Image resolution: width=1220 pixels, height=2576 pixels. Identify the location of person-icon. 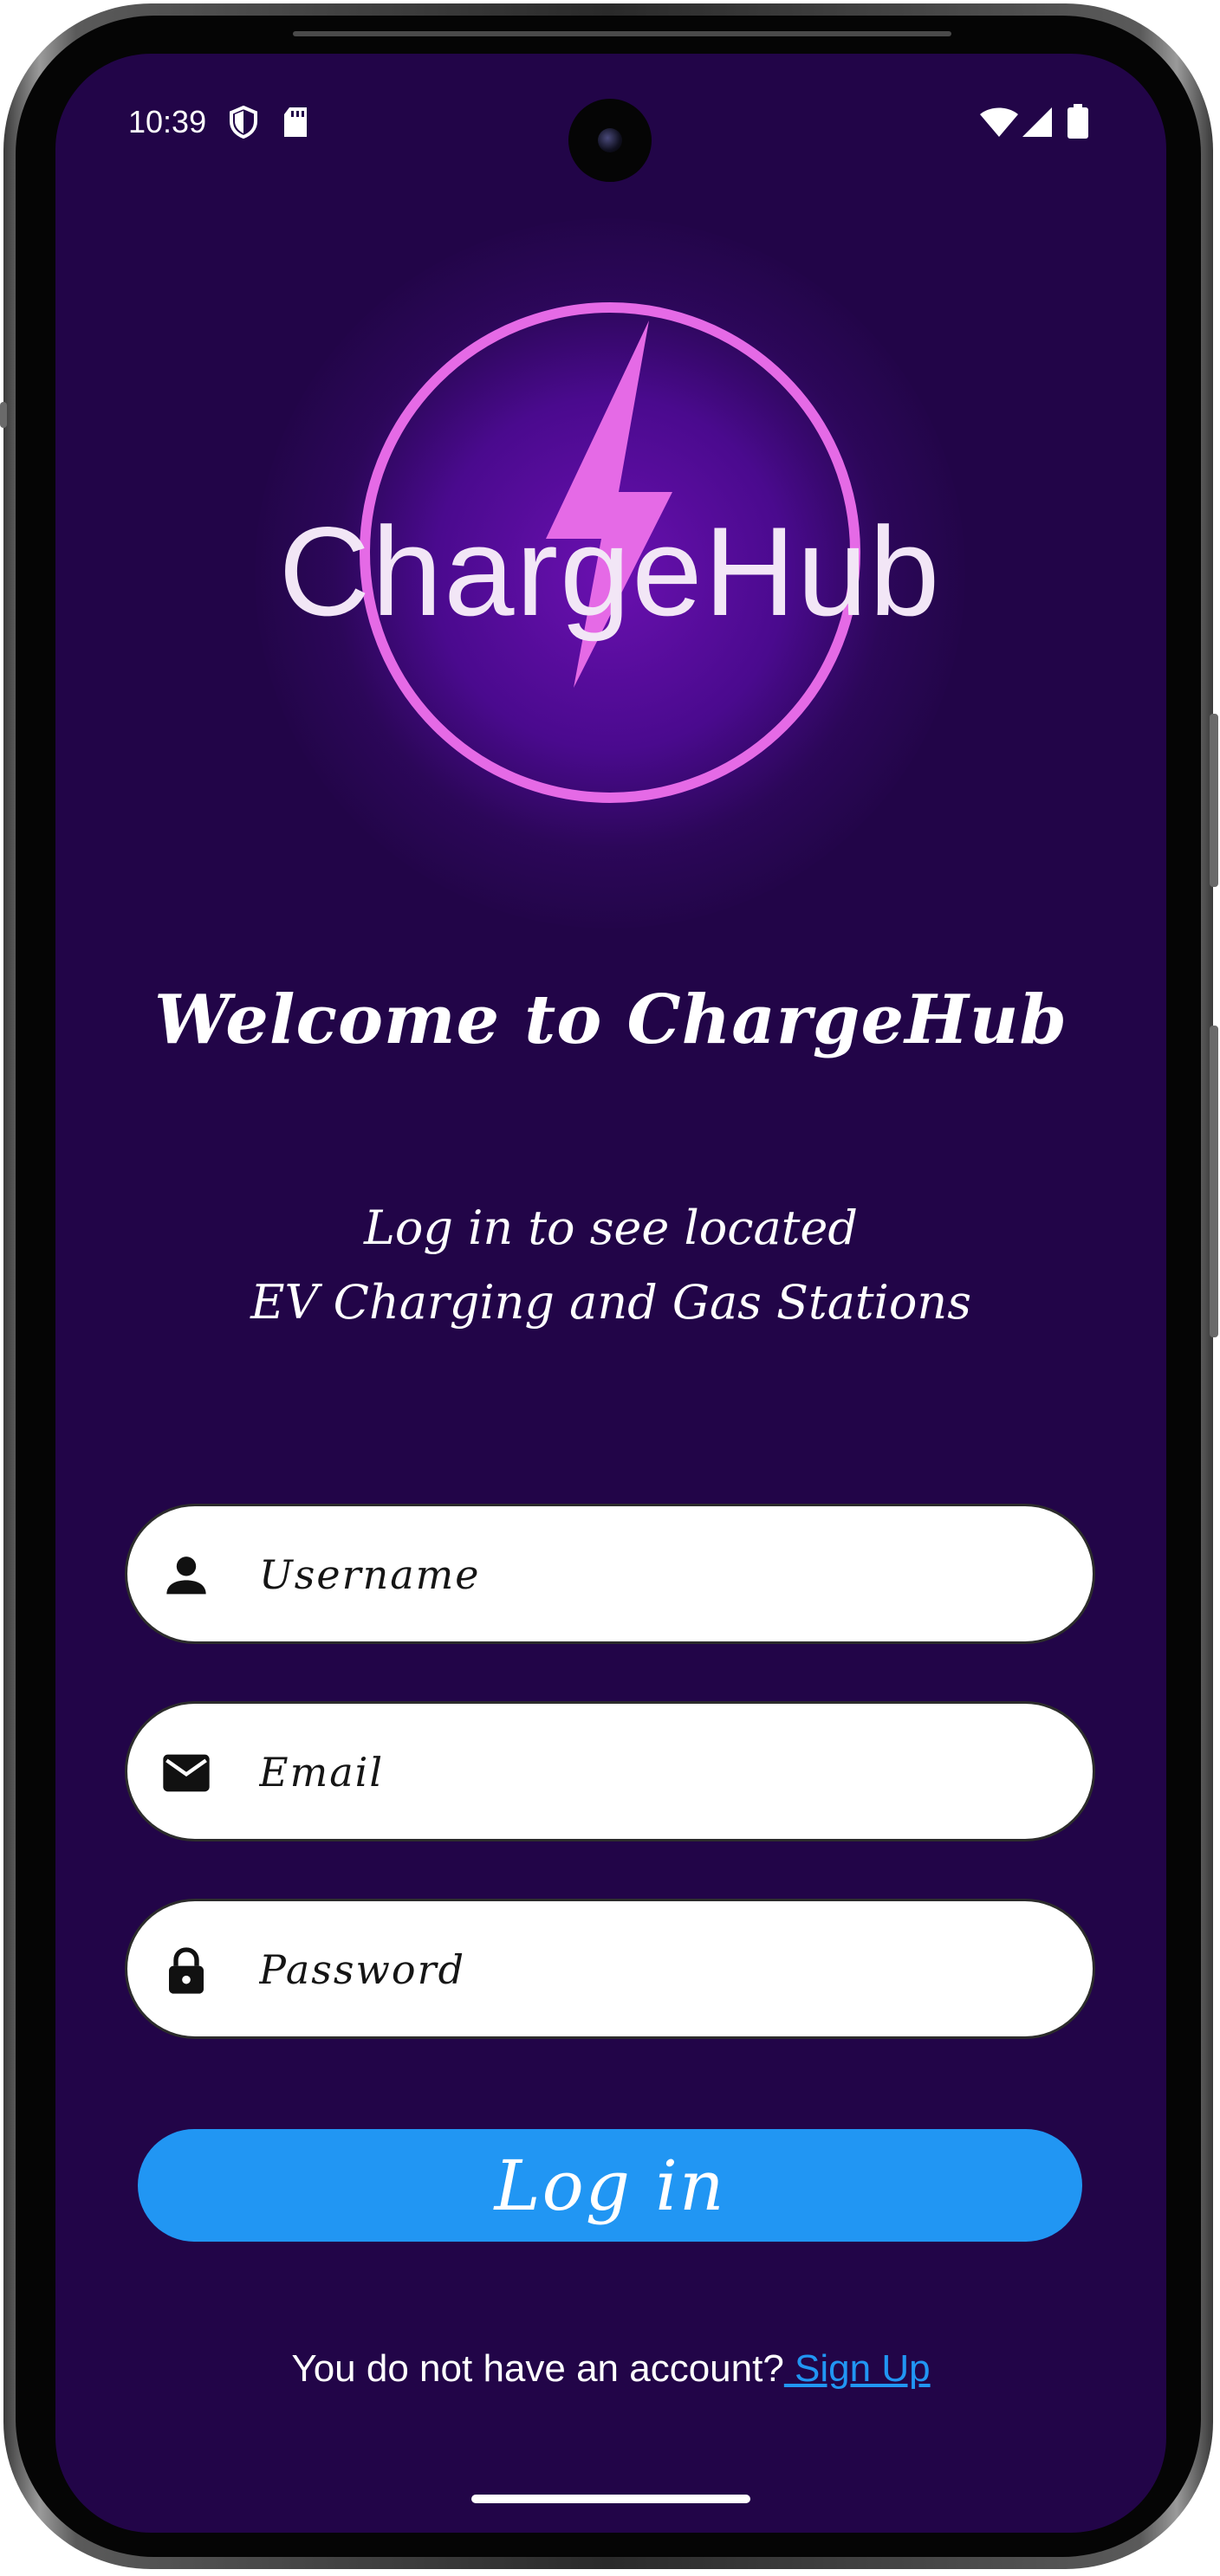
(186, 1576).